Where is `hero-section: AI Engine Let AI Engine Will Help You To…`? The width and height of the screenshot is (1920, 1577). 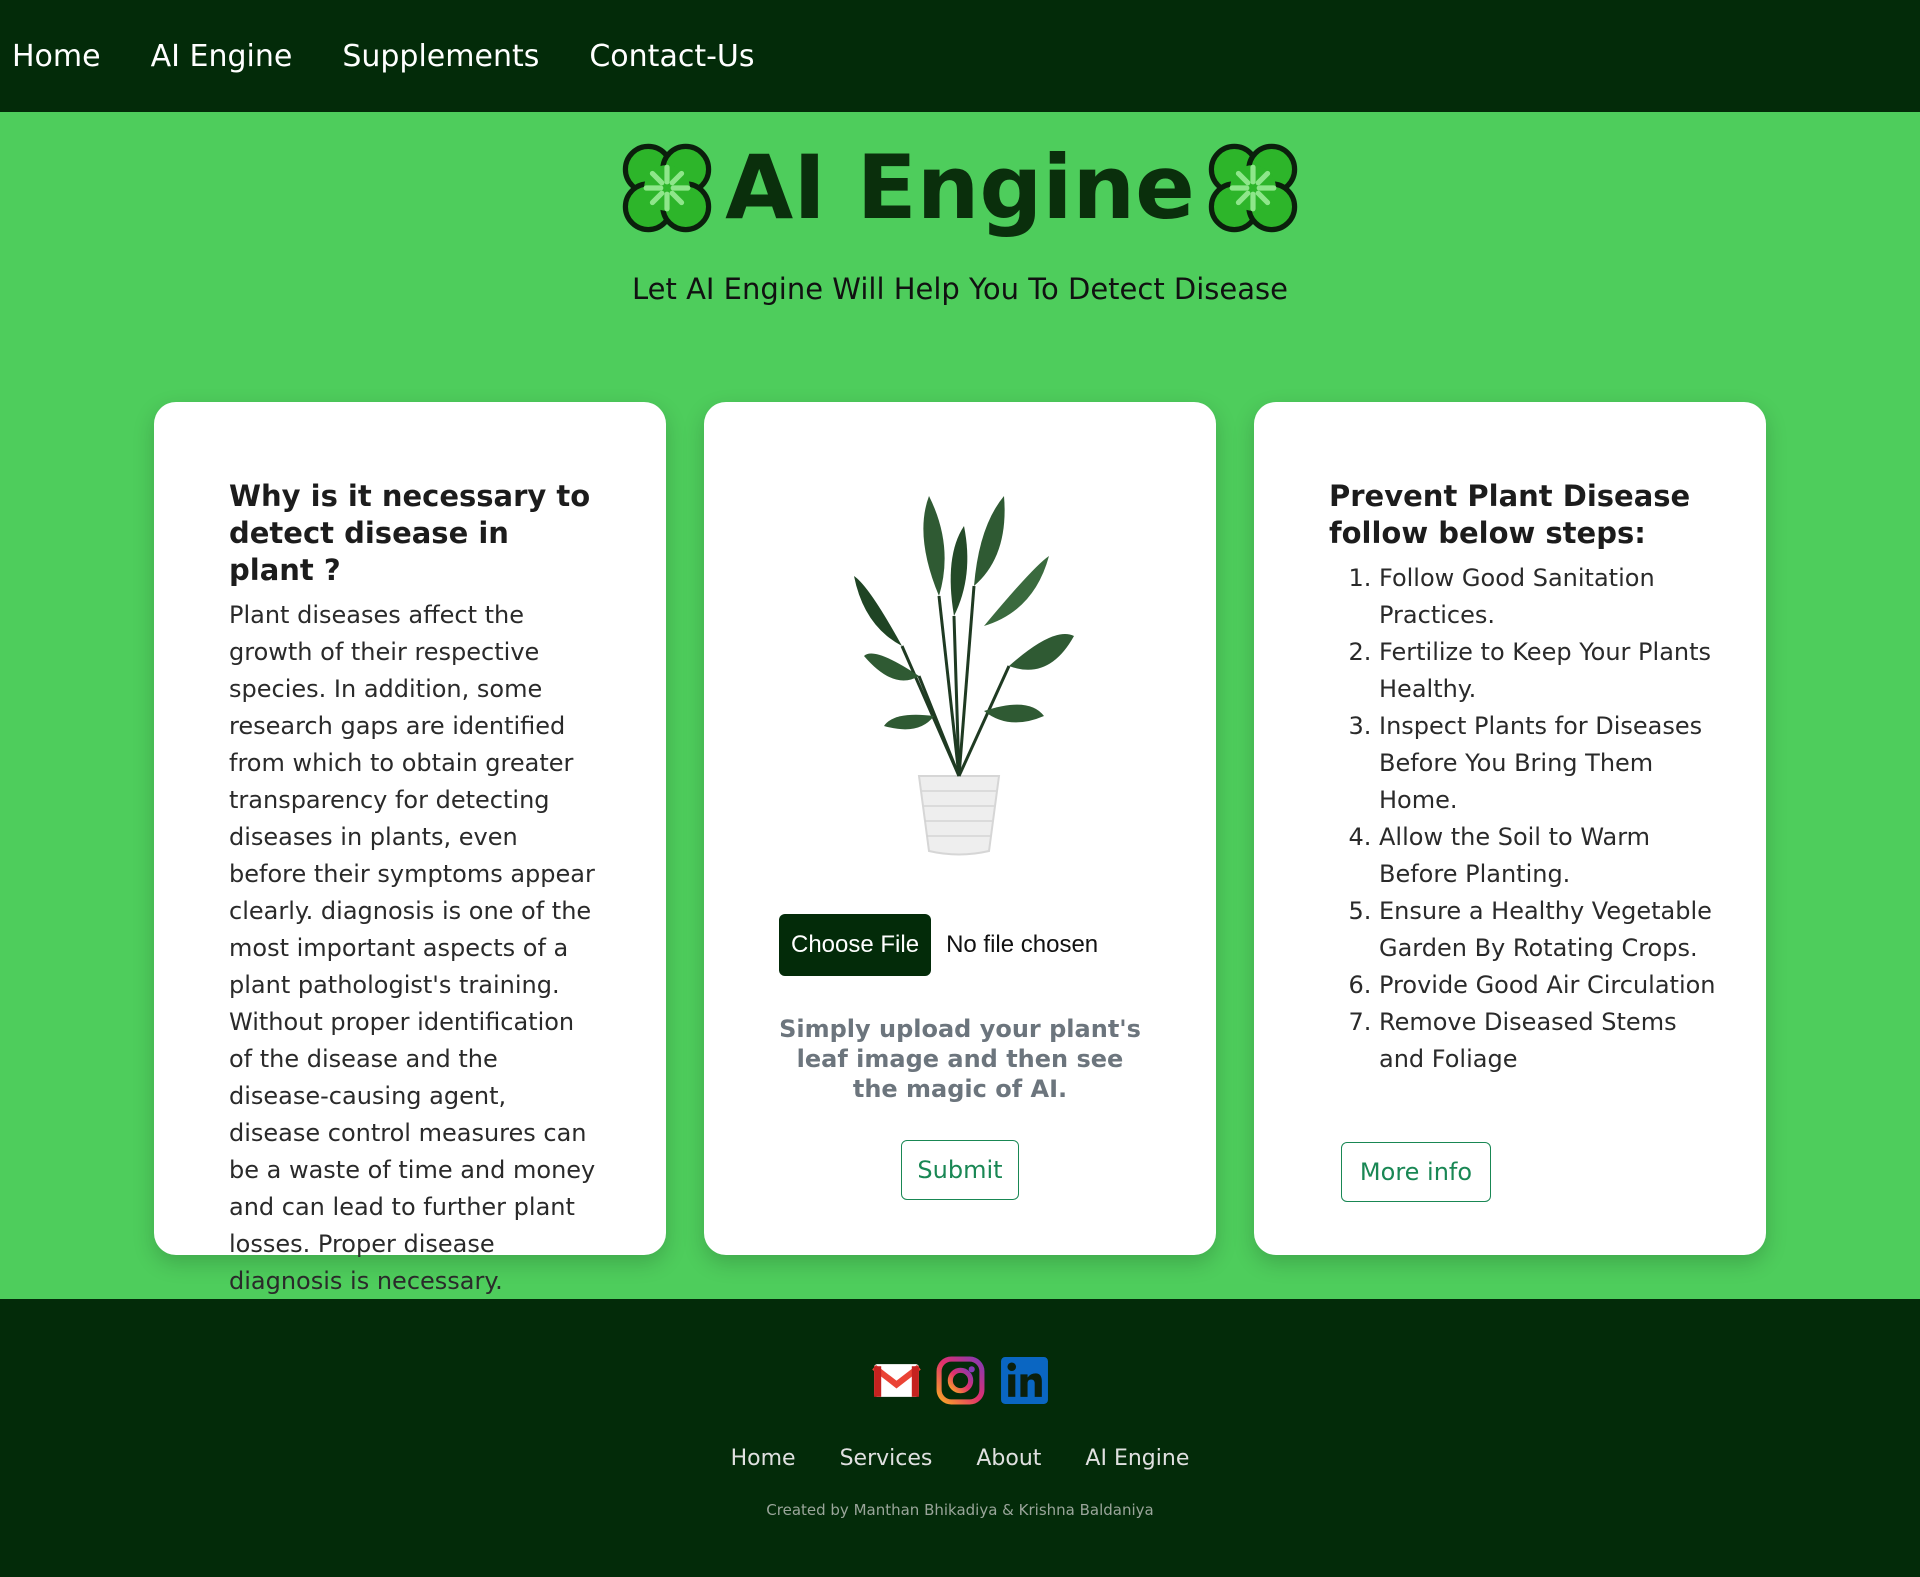 hero-section: AI Engine Let AI Engine Will Help You To… is located at coordinates (960, 227).